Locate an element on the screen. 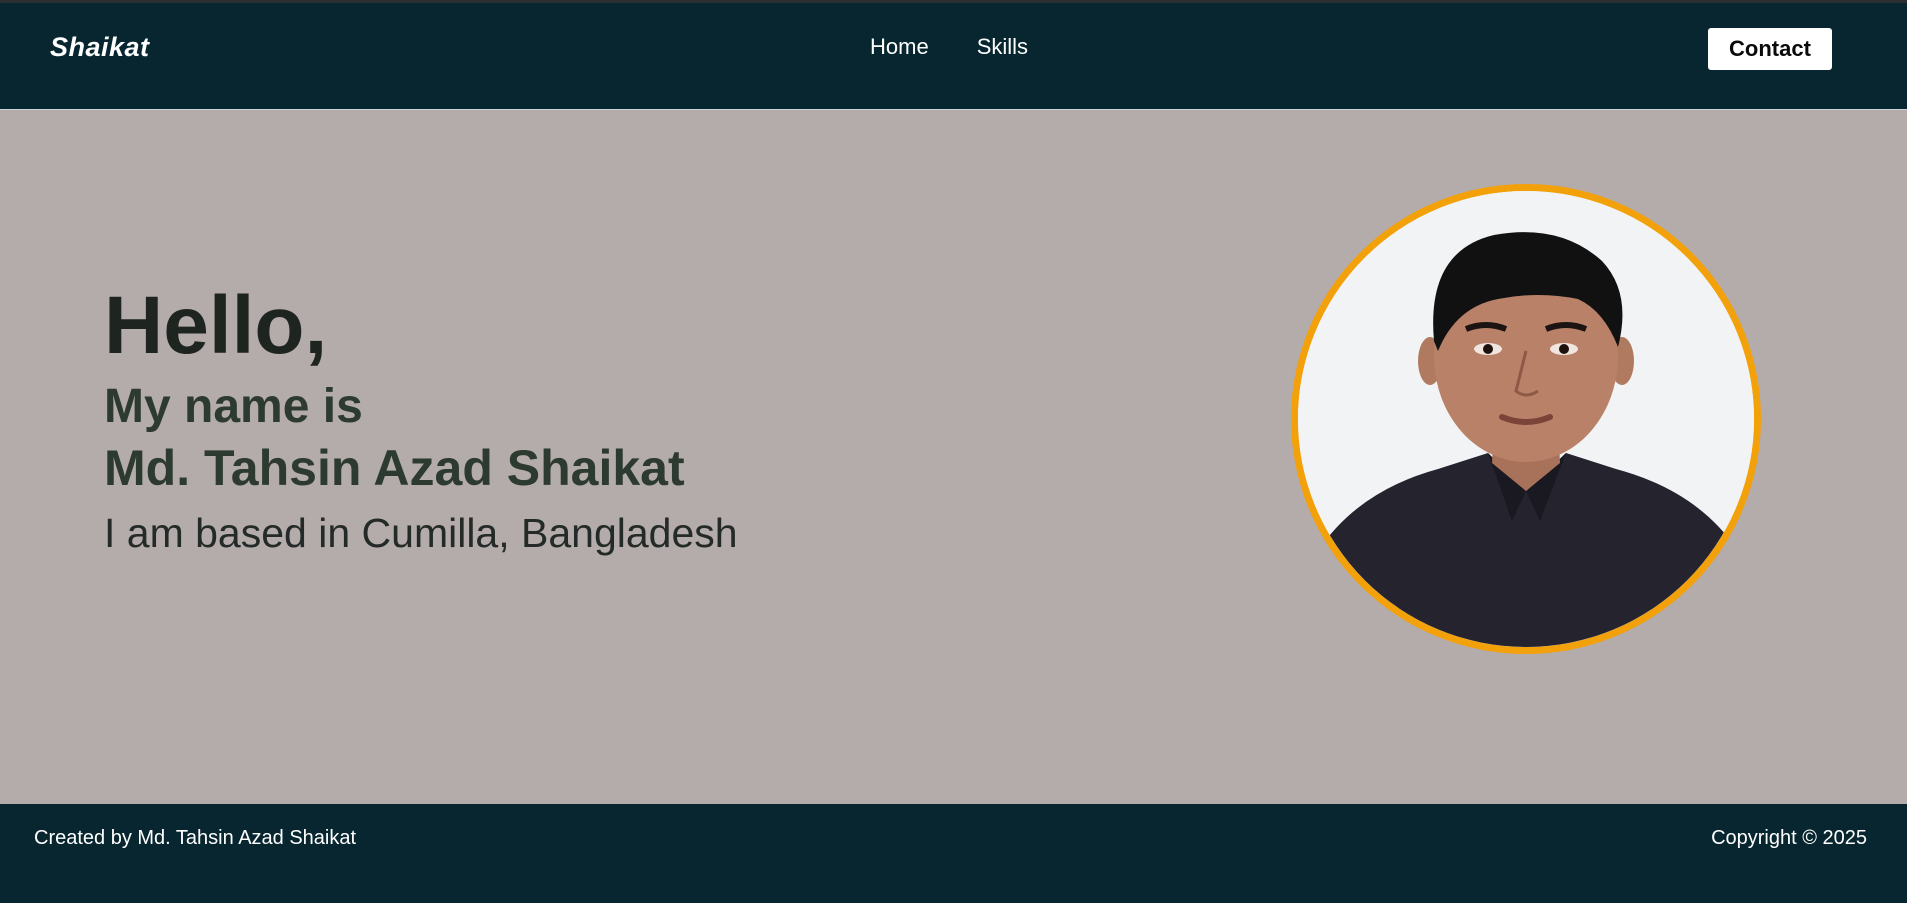 This screenshot has width=1907, height=903. site-header: Shaikat Home Skills Contact is located at coordinates (953, 56).